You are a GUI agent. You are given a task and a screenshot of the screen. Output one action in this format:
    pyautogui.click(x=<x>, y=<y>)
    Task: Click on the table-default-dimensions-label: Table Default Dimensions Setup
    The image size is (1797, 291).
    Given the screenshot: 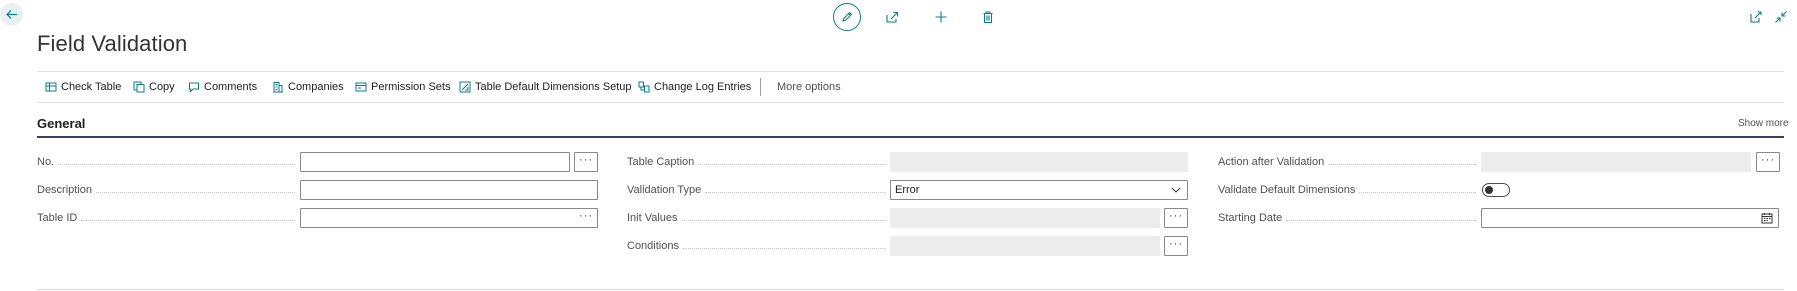 What is the action you would take?
    pyautogui.click(x=553, y=87)
    